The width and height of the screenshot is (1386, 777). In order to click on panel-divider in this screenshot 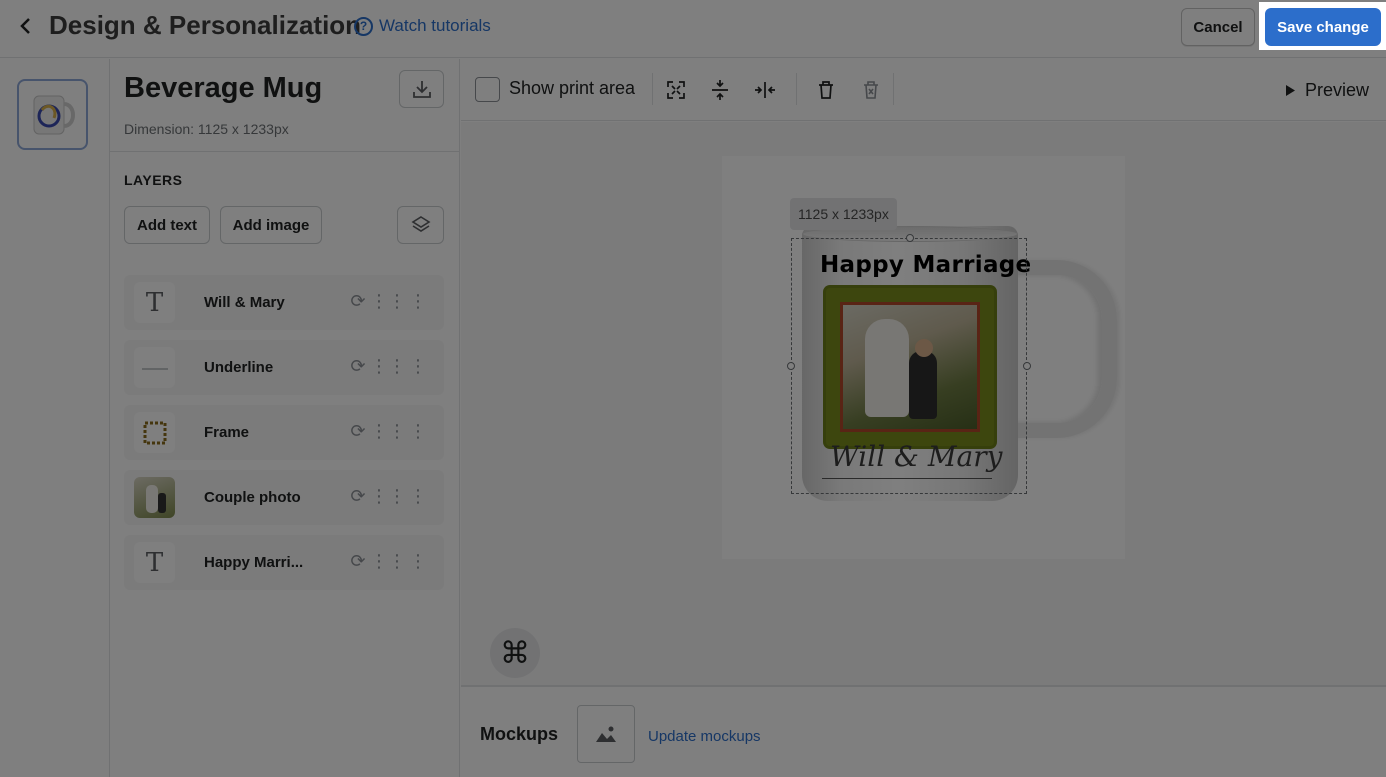, I will do `click(284, 151)`.